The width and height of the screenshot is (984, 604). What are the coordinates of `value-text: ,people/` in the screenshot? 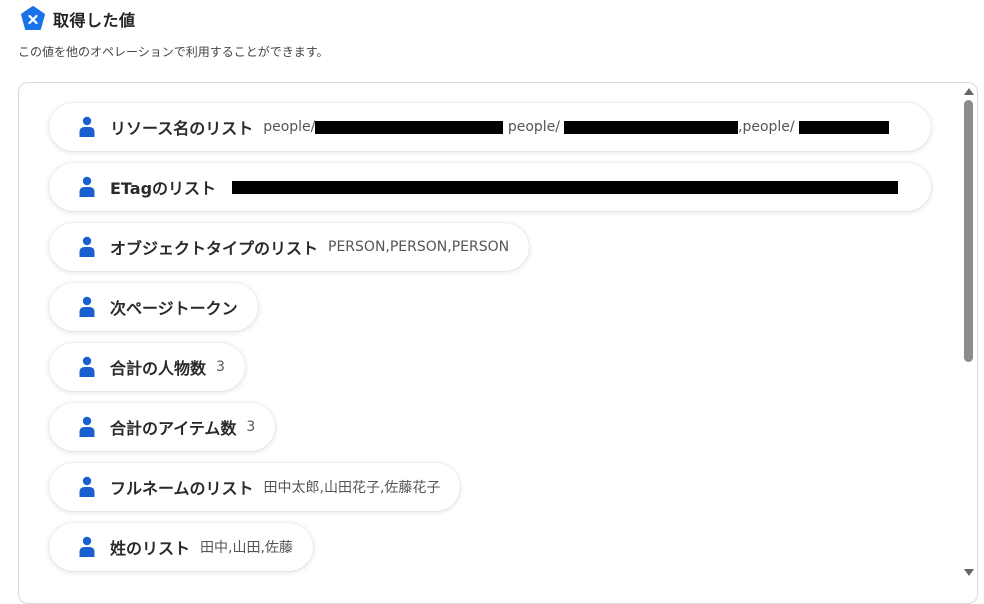 It's located at (766, 127).